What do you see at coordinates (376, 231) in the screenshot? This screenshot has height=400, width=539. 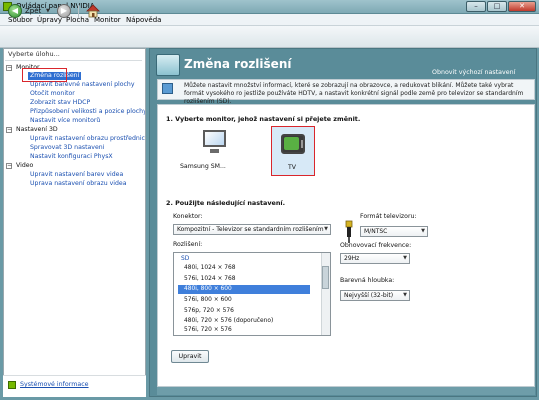 I see `tv-format-value: M/NTSC` at bounding box center [376, 231].